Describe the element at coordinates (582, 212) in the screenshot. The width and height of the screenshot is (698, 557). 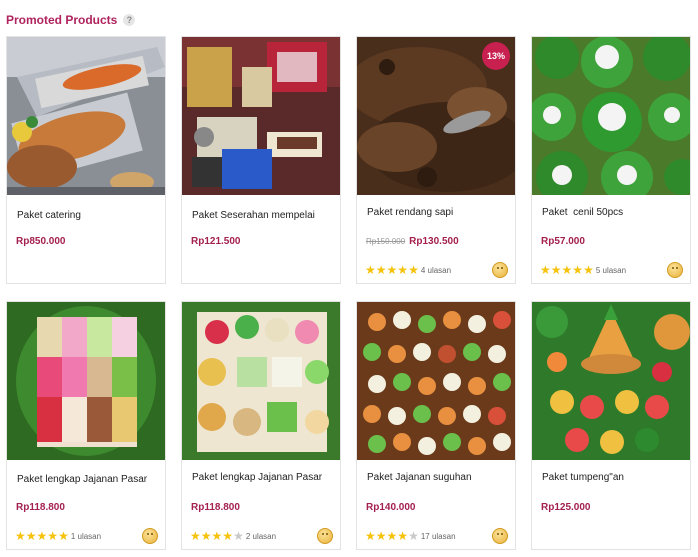
I see `product-name: Paket cenil 50pcs` at that location.